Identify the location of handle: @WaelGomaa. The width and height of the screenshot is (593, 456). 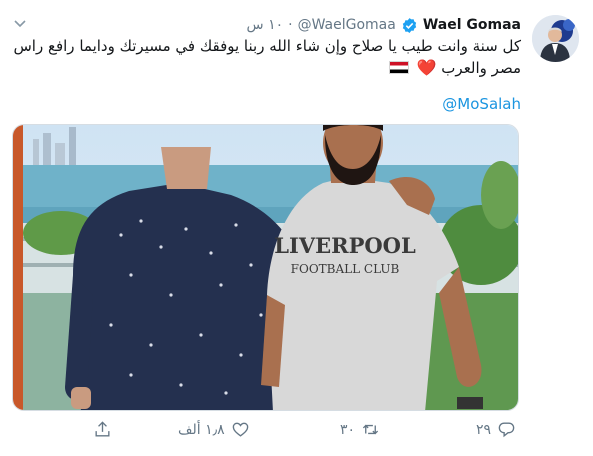
(347, 25).